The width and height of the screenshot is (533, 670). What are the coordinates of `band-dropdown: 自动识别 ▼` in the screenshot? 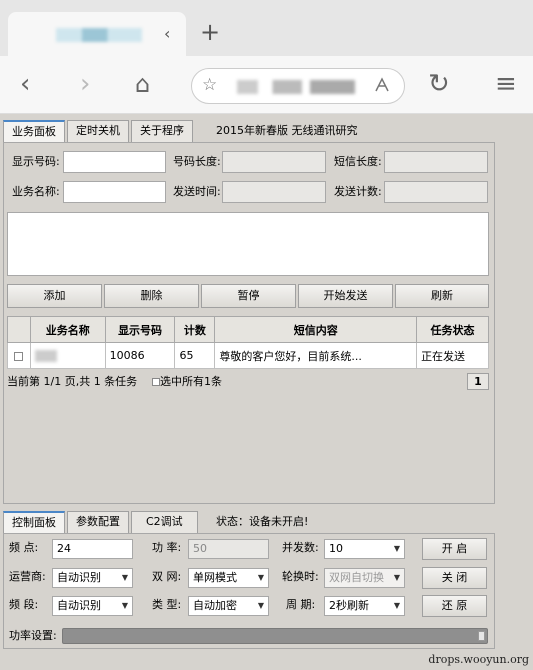 It's located at (92, 606).